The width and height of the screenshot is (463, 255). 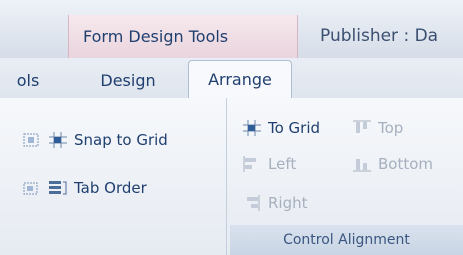 I want to click on snap-to-grid-label: Snap to Grid, so click(x=121, y=140).